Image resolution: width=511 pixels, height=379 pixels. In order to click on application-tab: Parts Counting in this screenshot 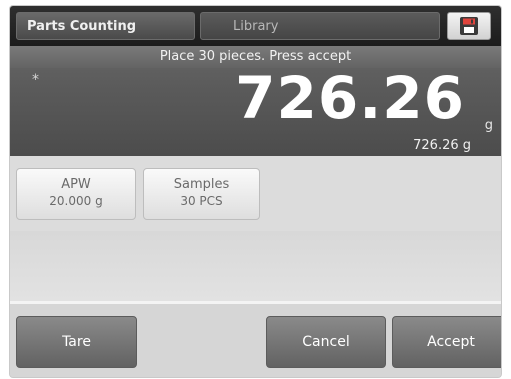, I will do `click(105, 26)`.